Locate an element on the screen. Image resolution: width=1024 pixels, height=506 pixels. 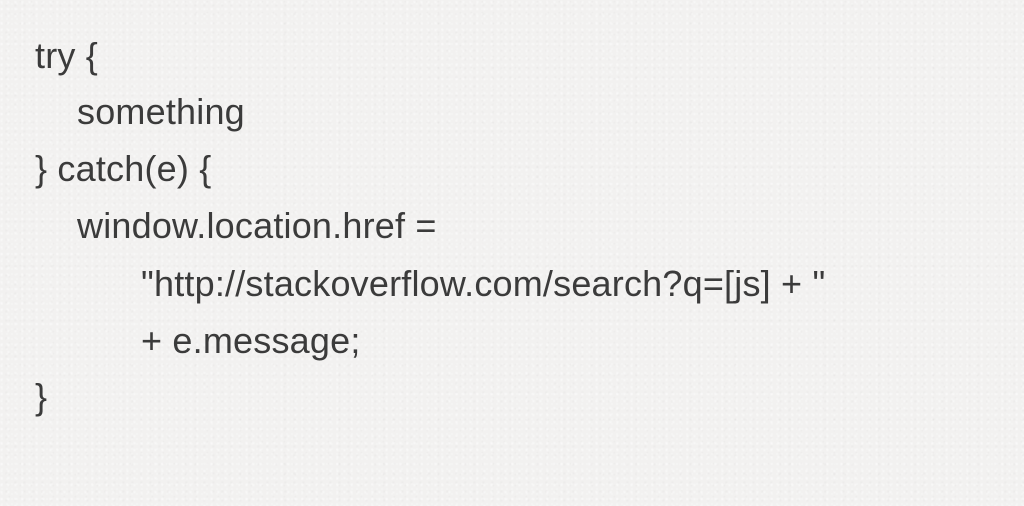
code-line-closing-brace: } is located at coordinates (41, 396).